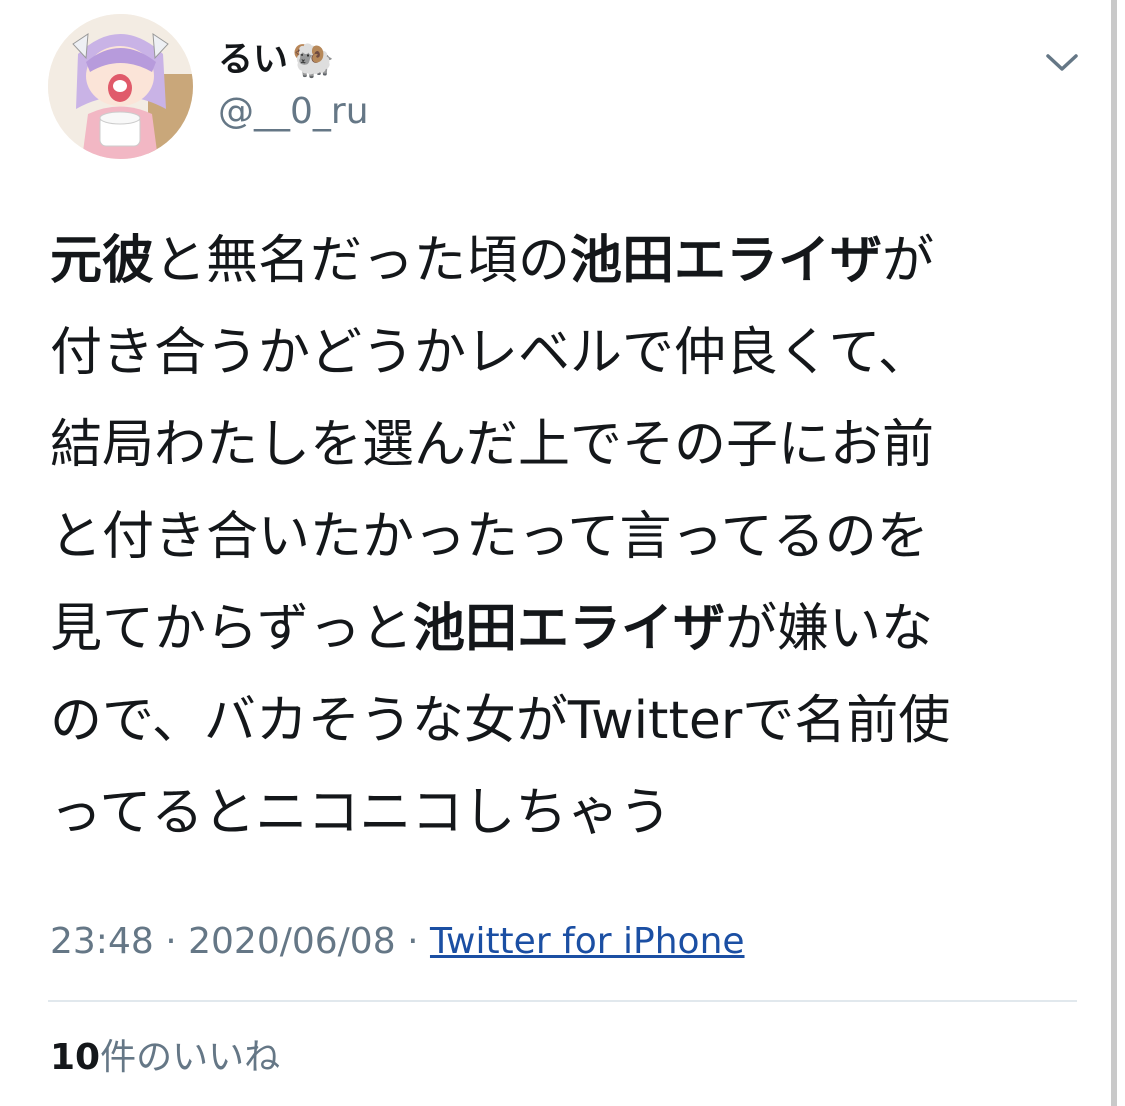 This screenshot has height=1106, width=1125. Describe the element at coordinates (828, 629) in the screenshot. I see `tweet-text-segment: が嫌いな` at that location.